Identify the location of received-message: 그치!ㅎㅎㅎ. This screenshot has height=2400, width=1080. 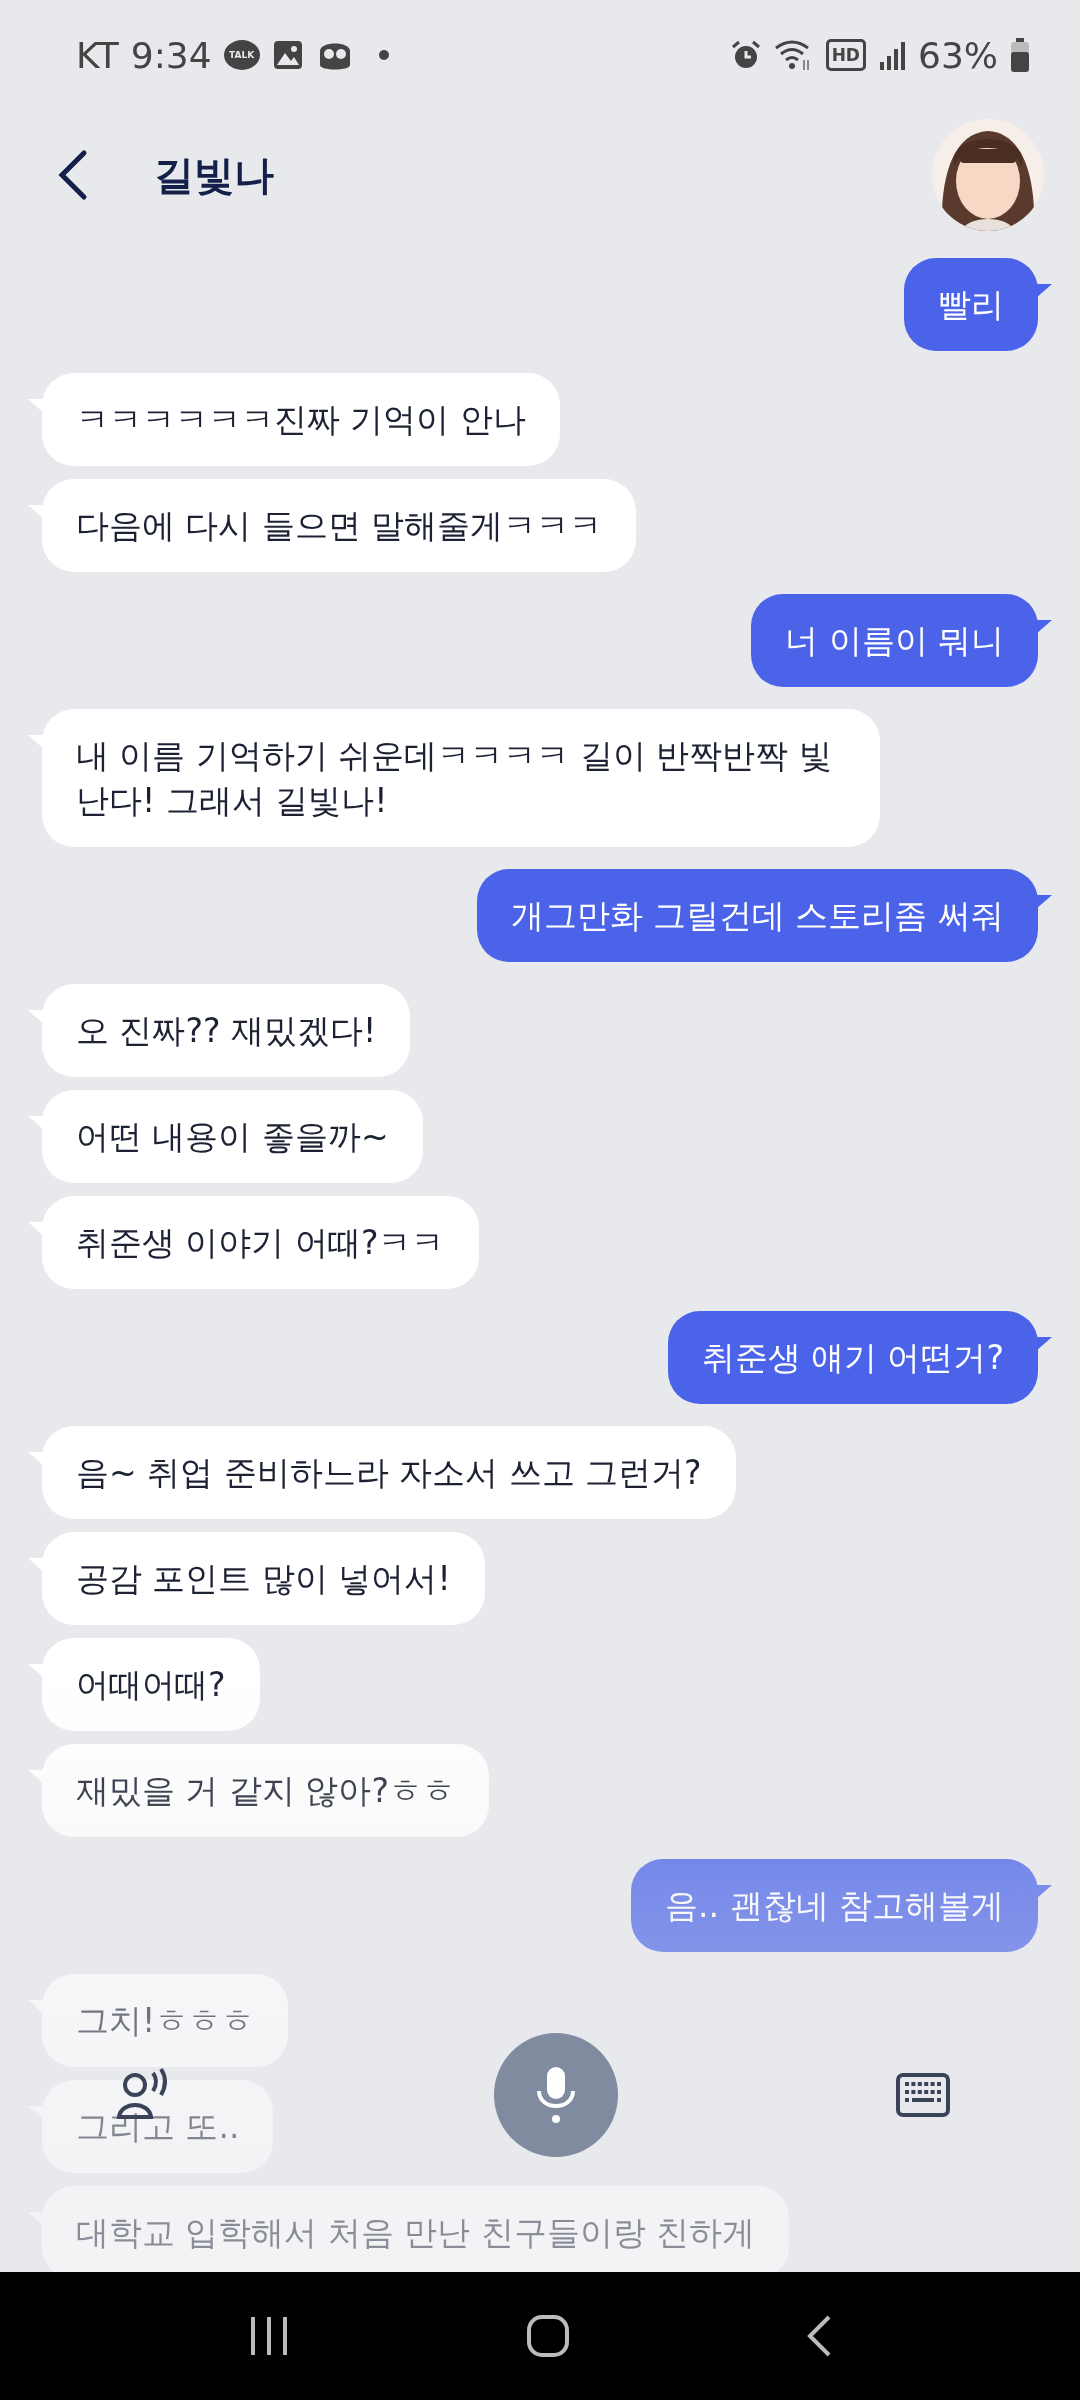
(165, 2020).